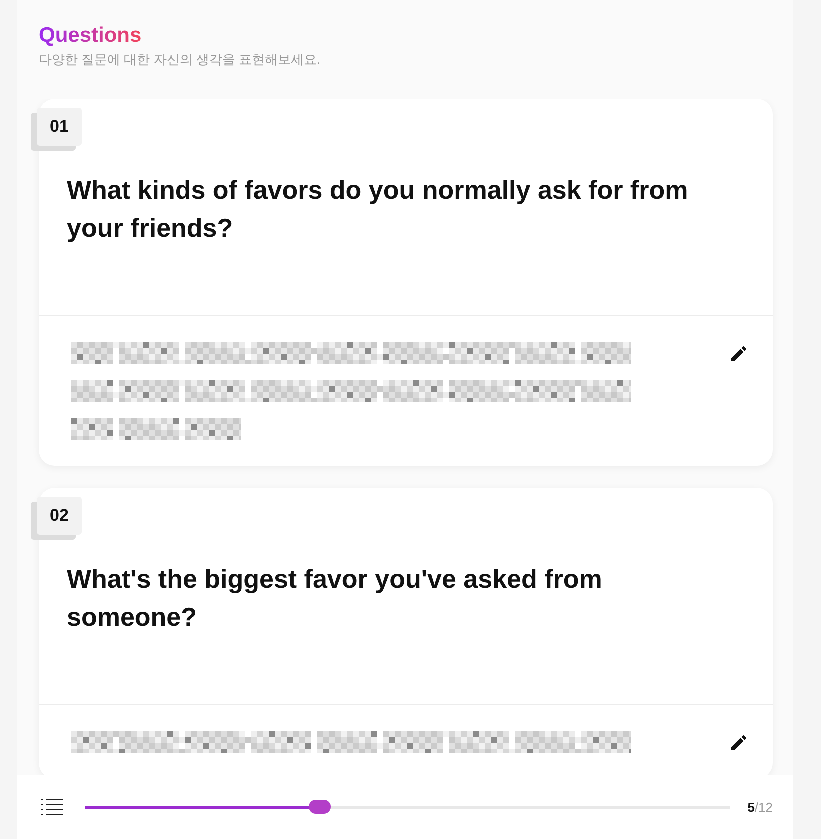  What do you see at coordinates (319, 807) in the screenshot?
I see `slider-thumb` at bounding box center [319, 807].